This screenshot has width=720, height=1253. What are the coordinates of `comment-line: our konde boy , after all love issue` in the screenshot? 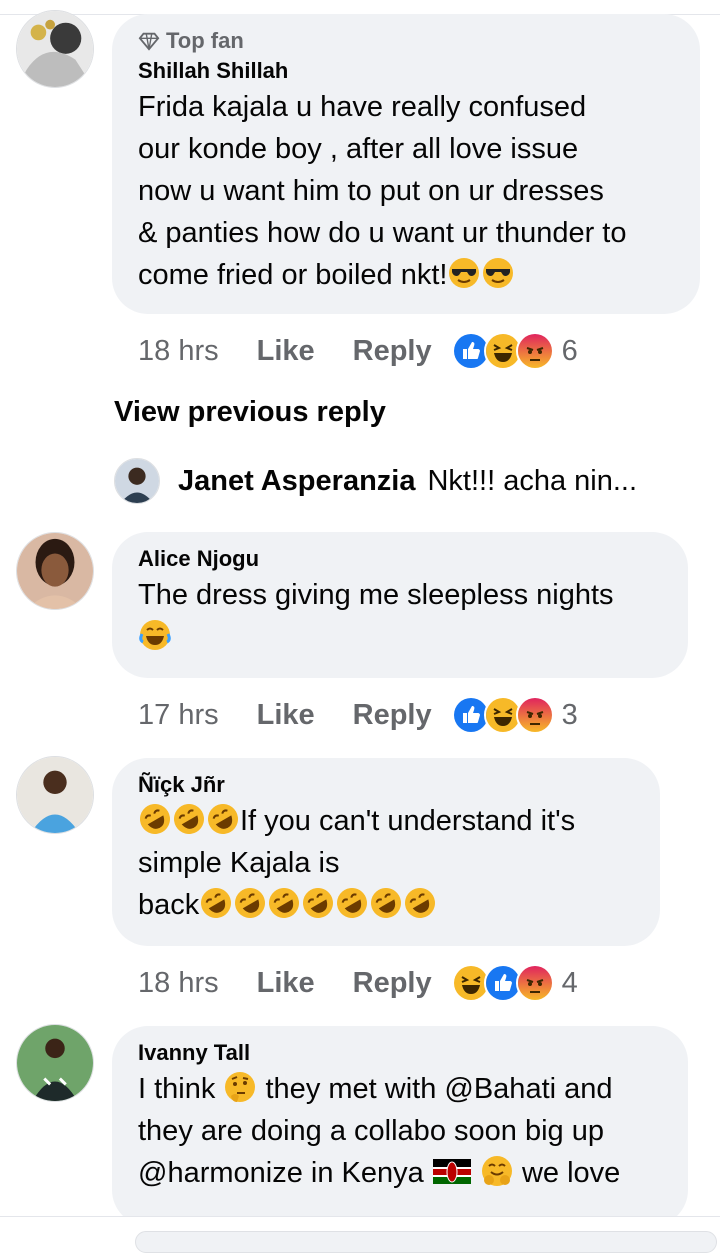 It's located at (358, 149).